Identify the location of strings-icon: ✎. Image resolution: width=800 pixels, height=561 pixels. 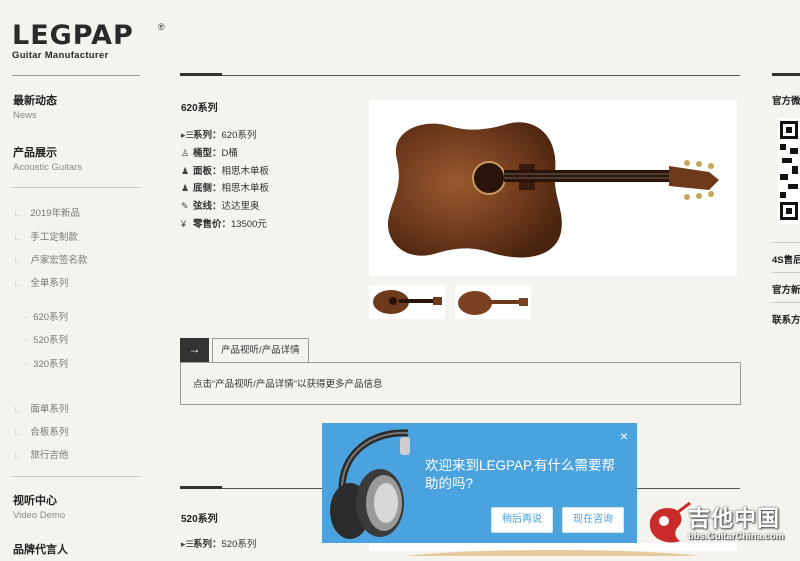
(185, 206).